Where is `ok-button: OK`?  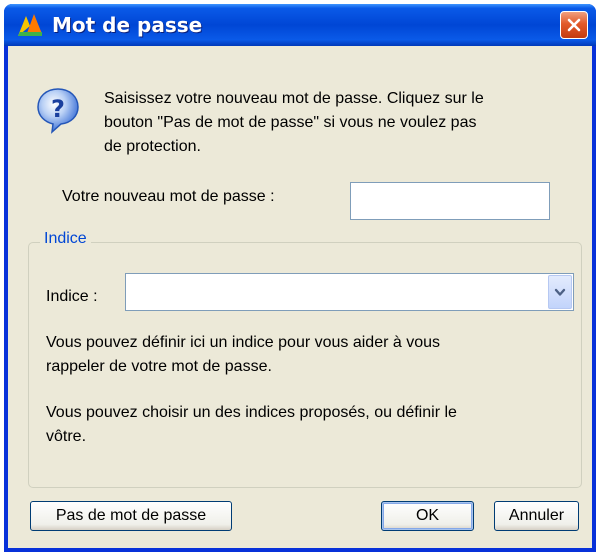 ok-button: OK is located at coordinates (427, 516).